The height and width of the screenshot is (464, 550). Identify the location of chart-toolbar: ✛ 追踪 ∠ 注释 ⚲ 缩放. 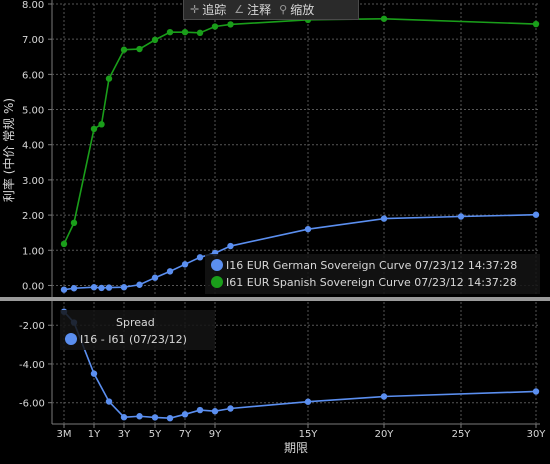
(271, 10).